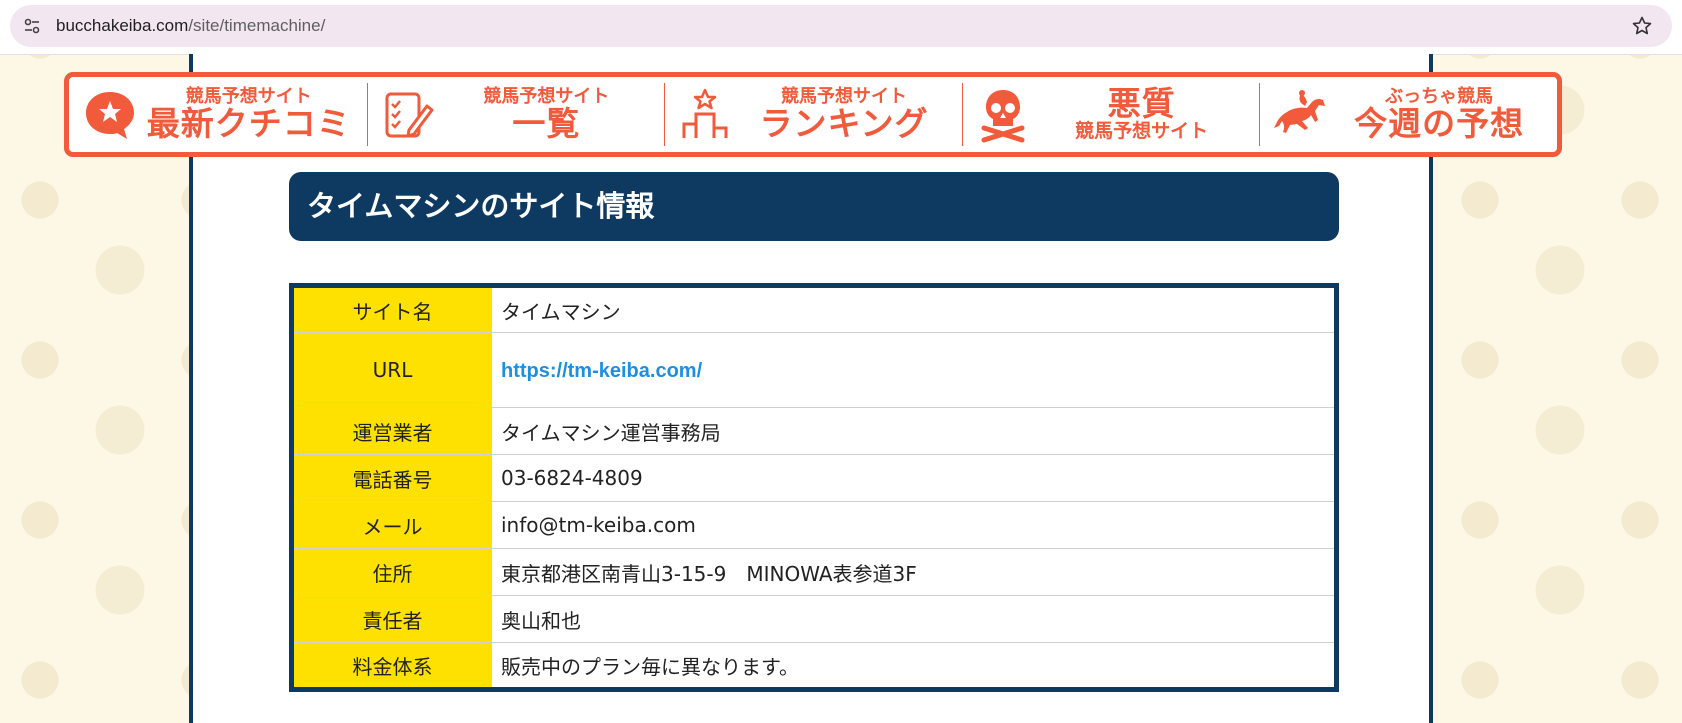 This screenshot has height=723, width=1682. What do you see at coordinates (110, 115) in the screenshot?
I see `speech-star-icon` at bounding box center [110, 115].